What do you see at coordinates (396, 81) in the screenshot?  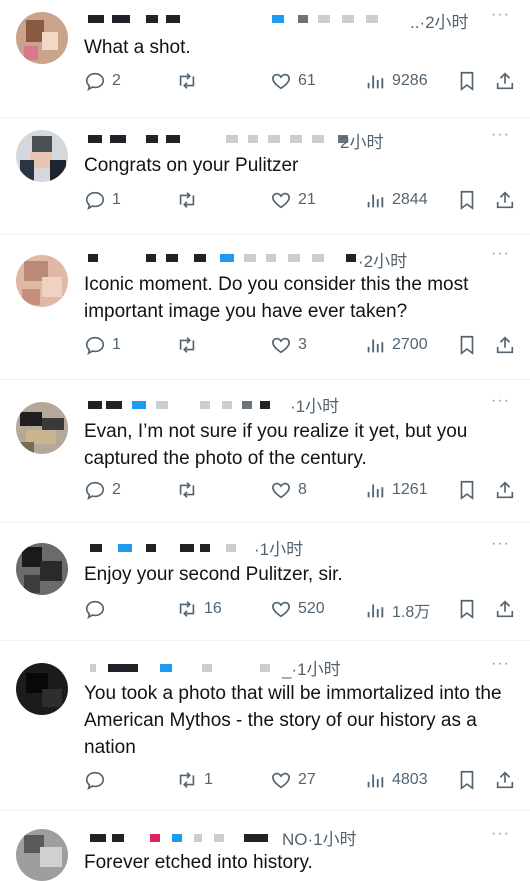 I see `views-button: 9286` at bounding box center [396, 81].